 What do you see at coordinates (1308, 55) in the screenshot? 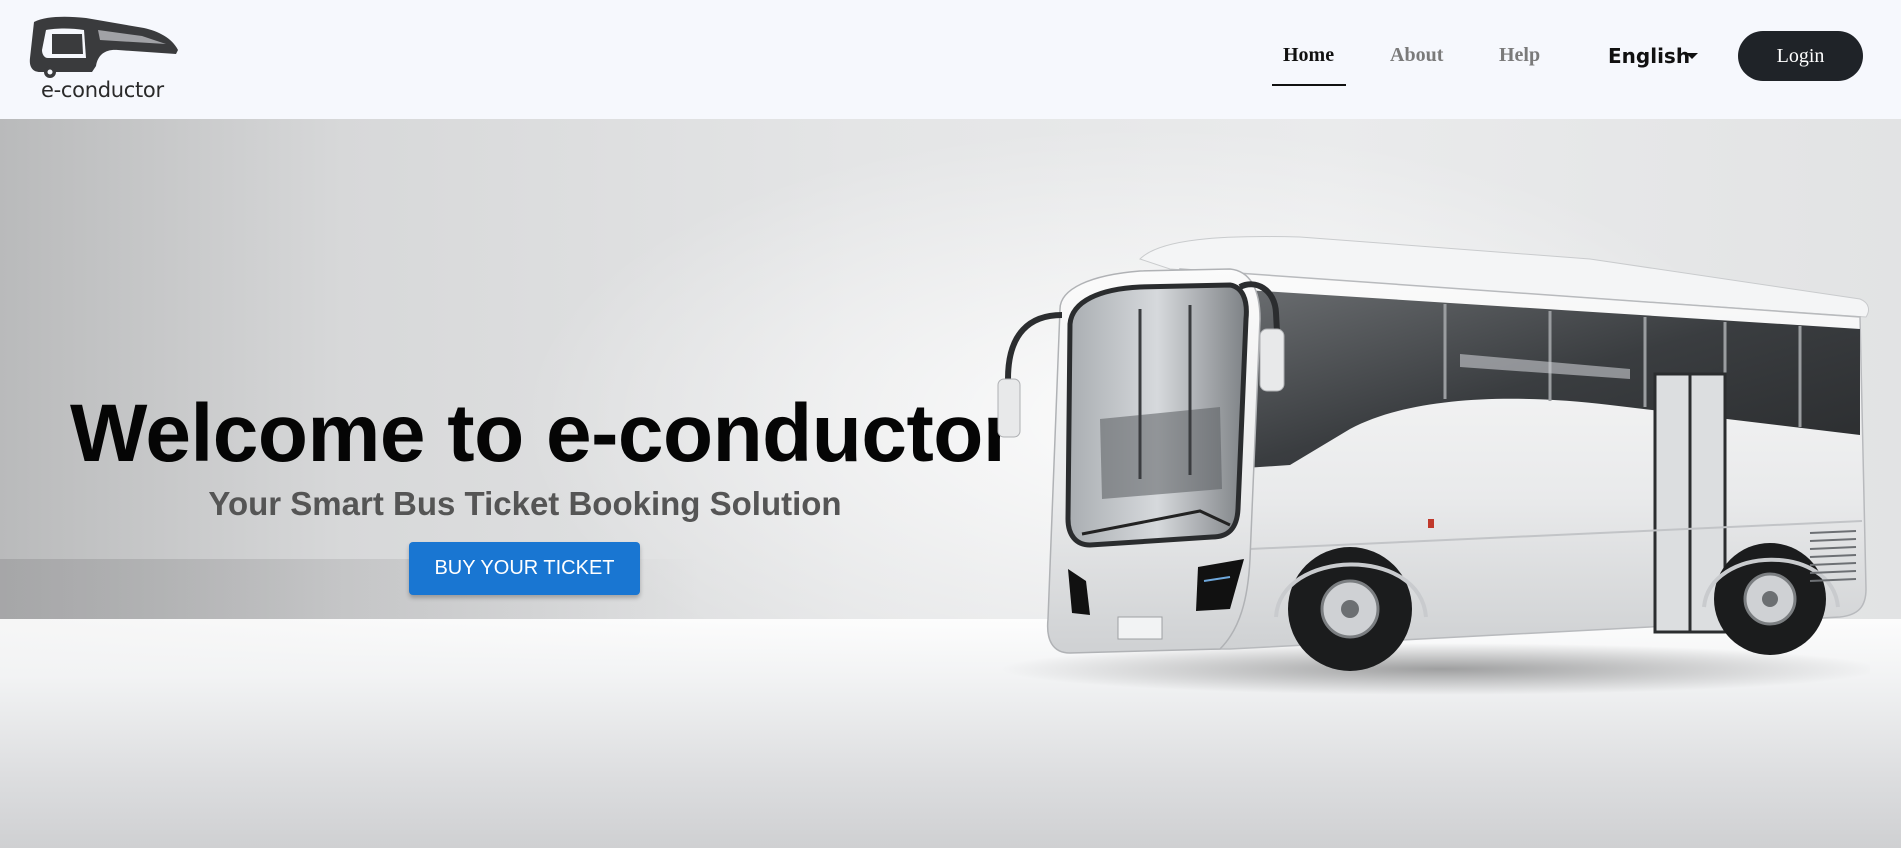
I see `nav-home-link: Home` at bounding box center [1308, 55].